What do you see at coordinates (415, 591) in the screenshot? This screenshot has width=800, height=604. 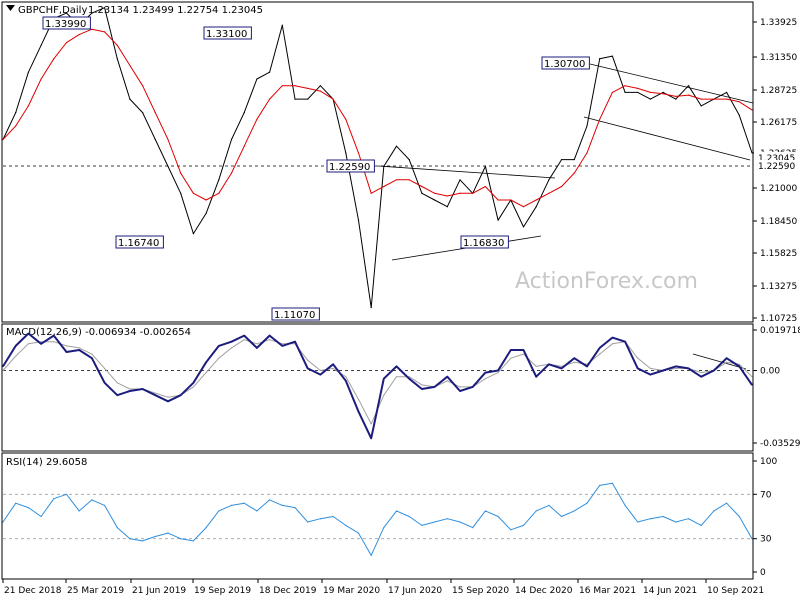 I see `x-tick-label: 17 Jun 2020` at bounding box center [415, 591].